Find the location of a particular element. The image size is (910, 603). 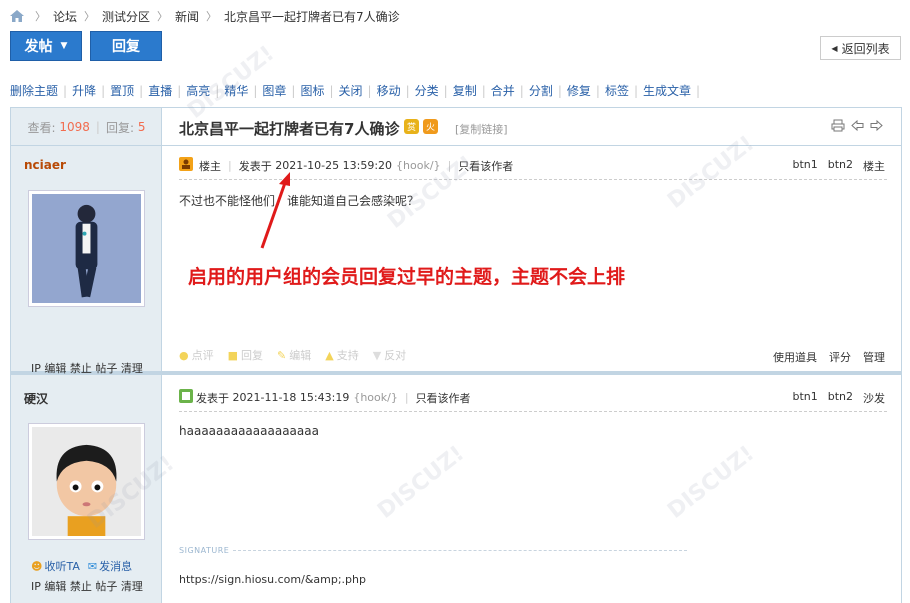

author-floor-icon is located at coordinates (186, 165).